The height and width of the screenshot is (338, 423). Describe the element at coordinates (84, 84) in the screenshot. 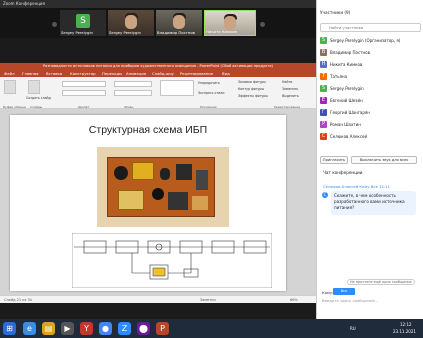

I see `font-selector` at that location.